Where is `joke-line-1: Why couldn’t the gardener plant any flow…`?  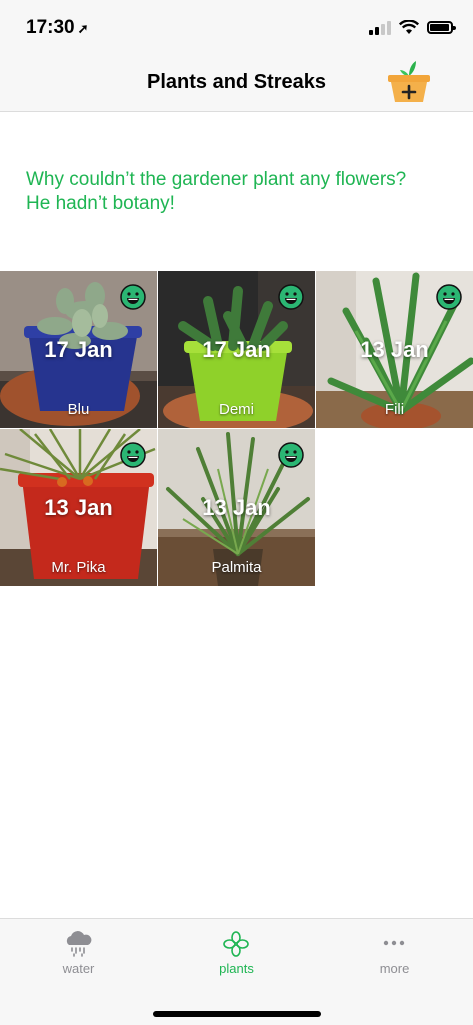
joke-line-1: Why couldn’t the gardener plant any flow… is located at coordinates (216, 179).